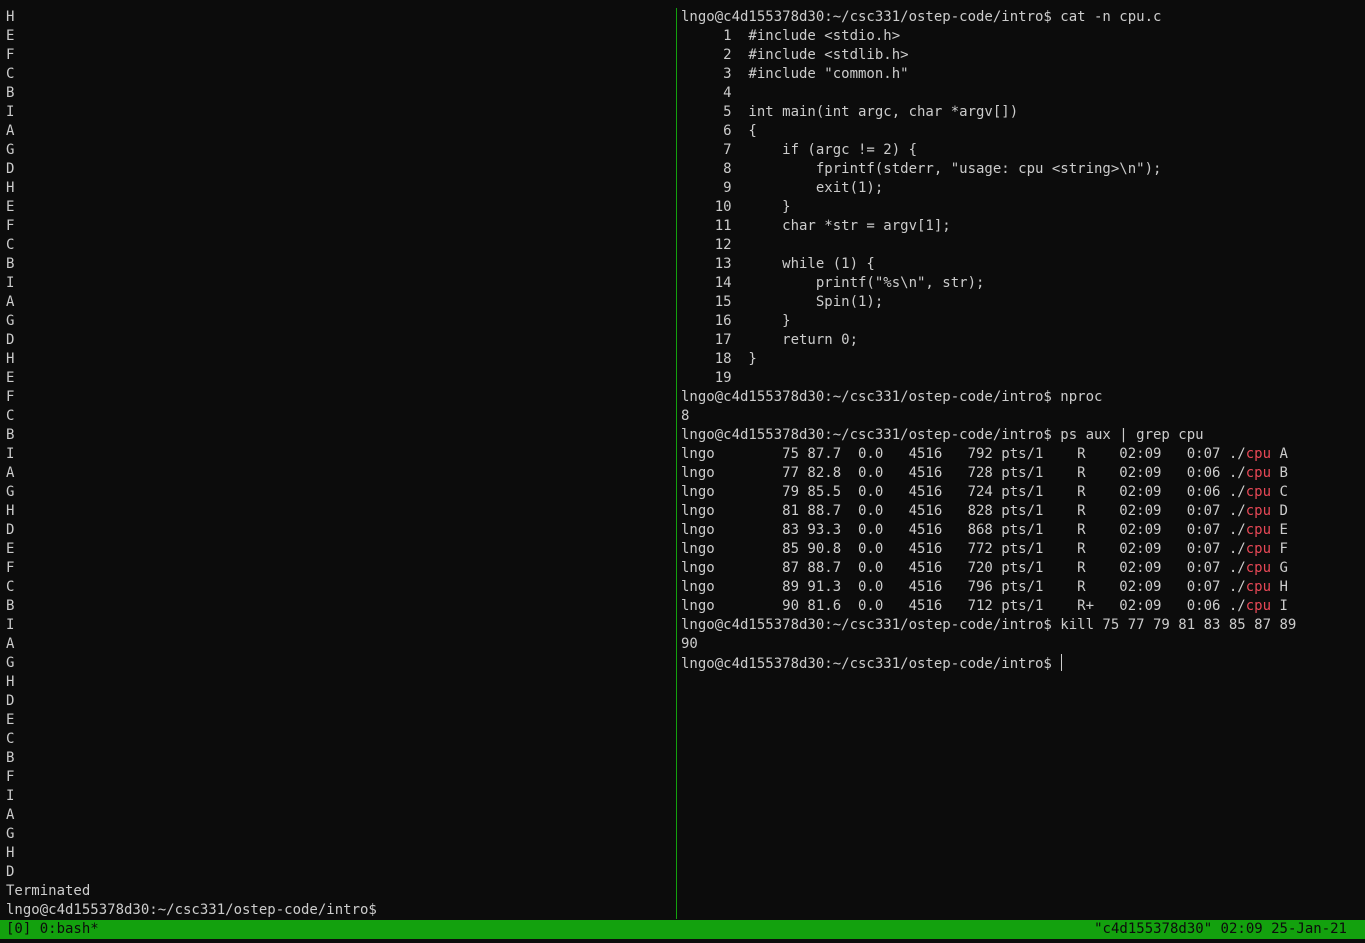 The width and height of the screenshot is (1365, 943). Describe the element at coordinates (685, 416) in the screenshot. I see `output-line: 8` at that location.